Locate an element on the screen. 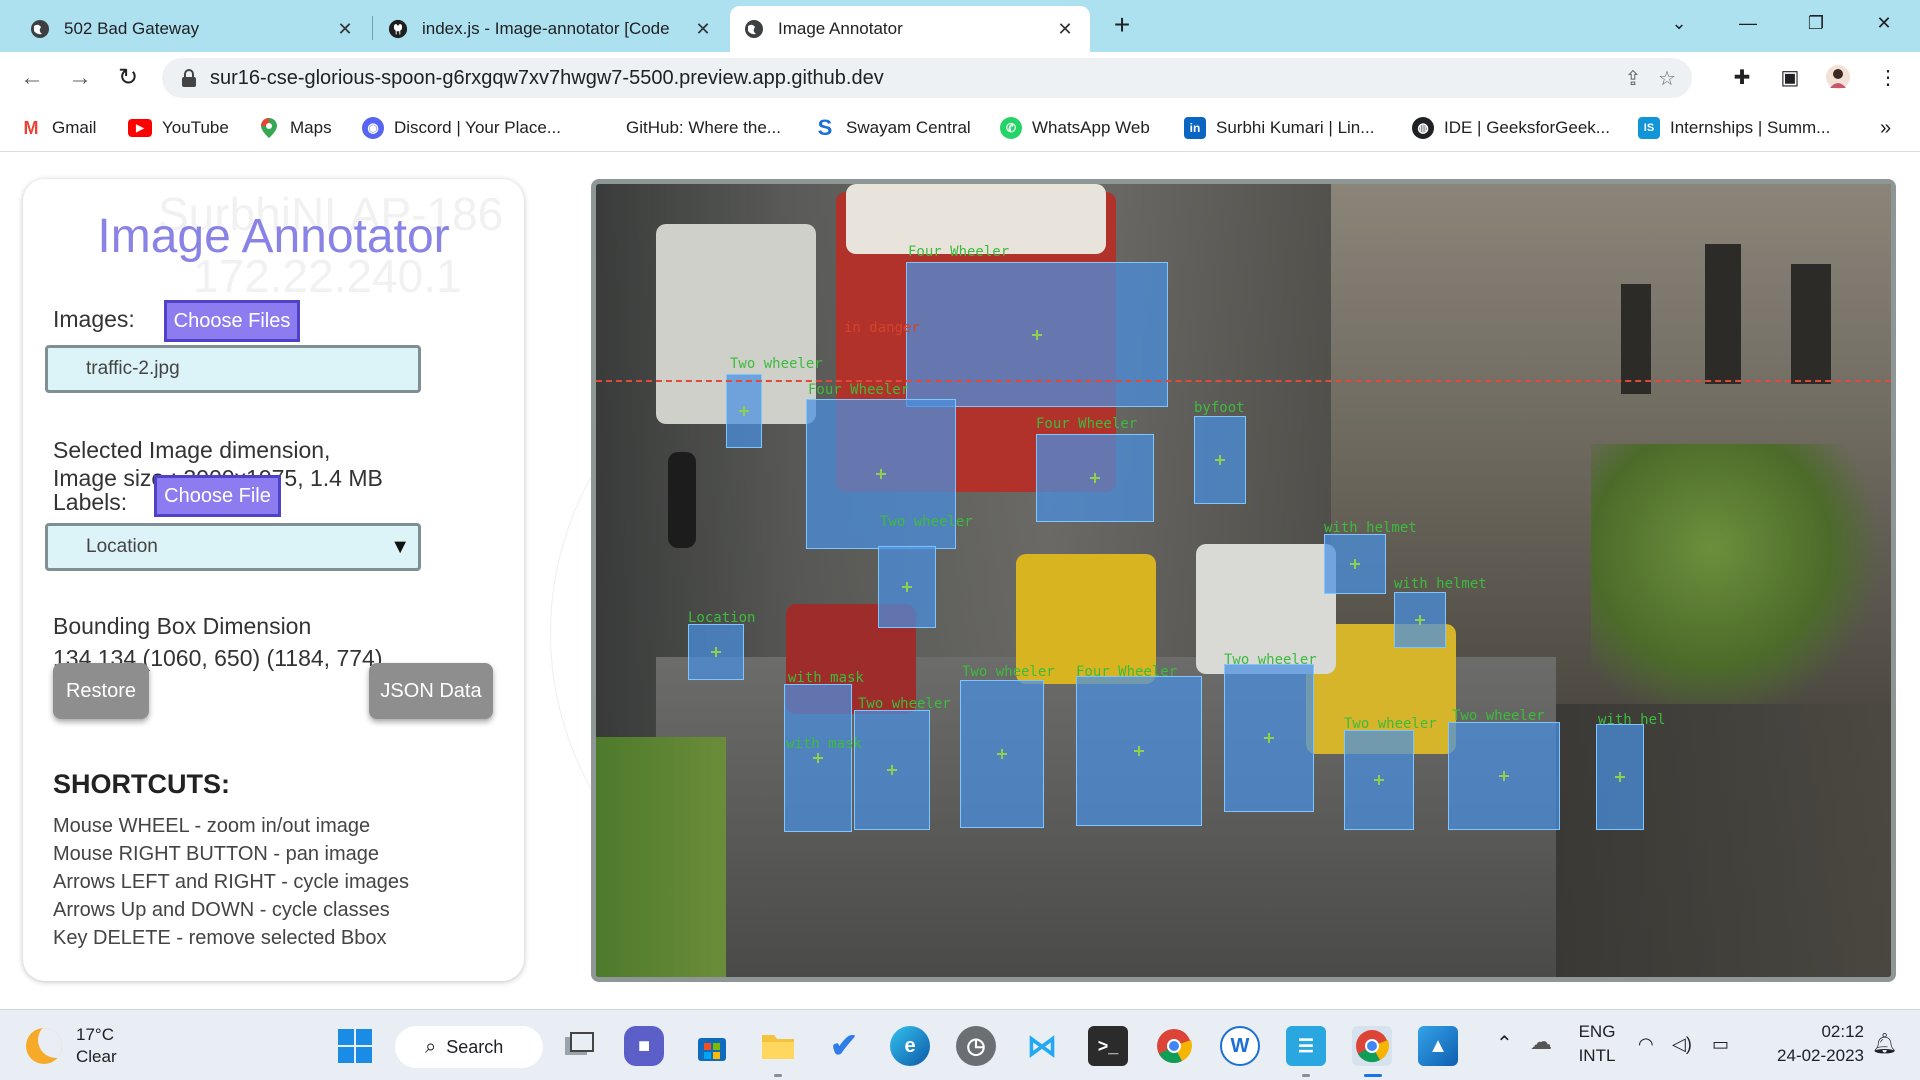  bookmark-maps: Maps is located at coordinates (295, 128).